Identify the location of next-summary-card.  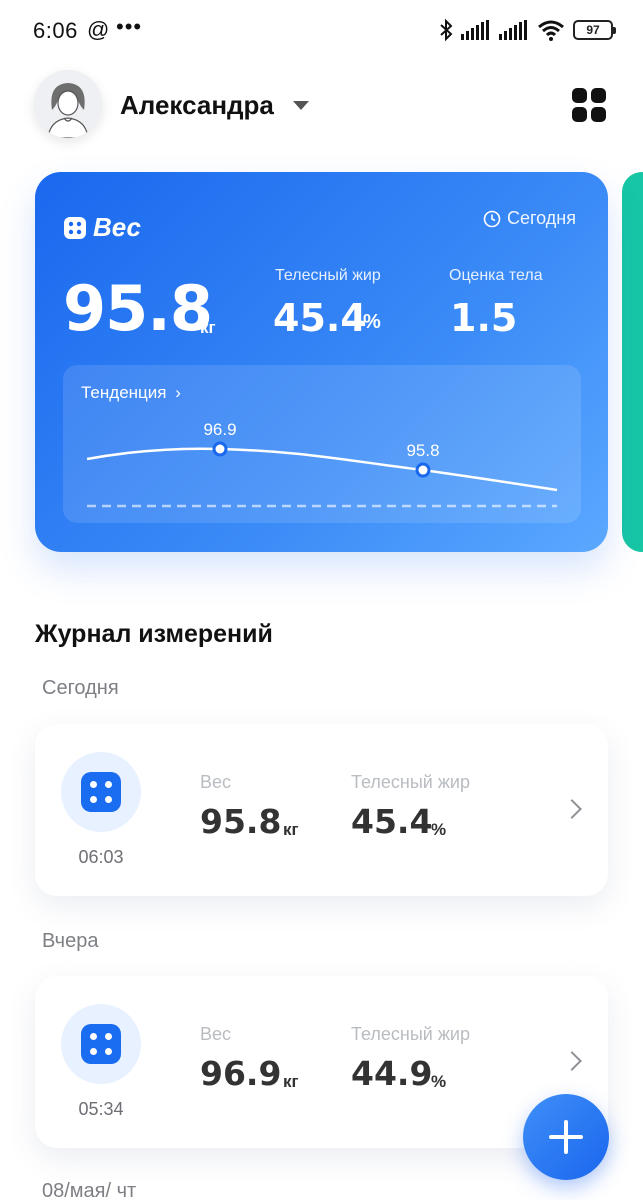
(632, 362).